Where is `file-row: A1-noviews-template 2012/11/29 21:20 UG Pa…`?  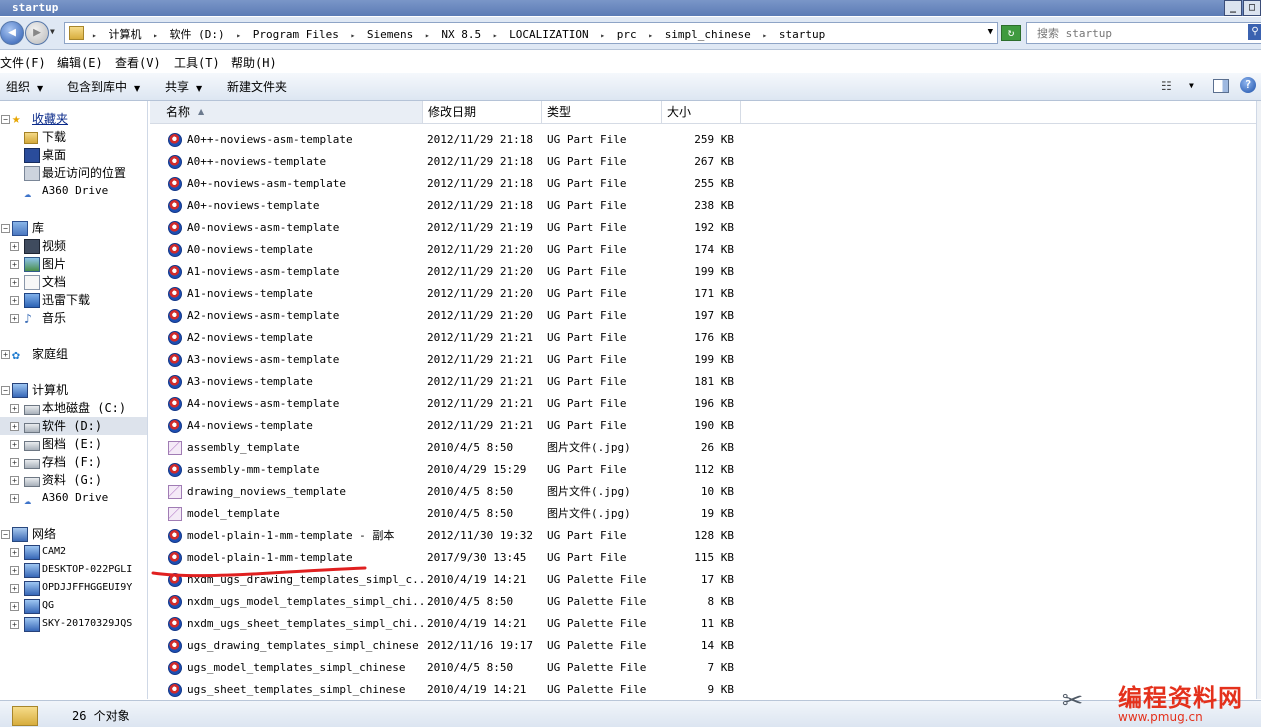 file-row: A1-noviews-template 2012/11/29 21:20 UG Pa… is located at coordinates (450, 294).